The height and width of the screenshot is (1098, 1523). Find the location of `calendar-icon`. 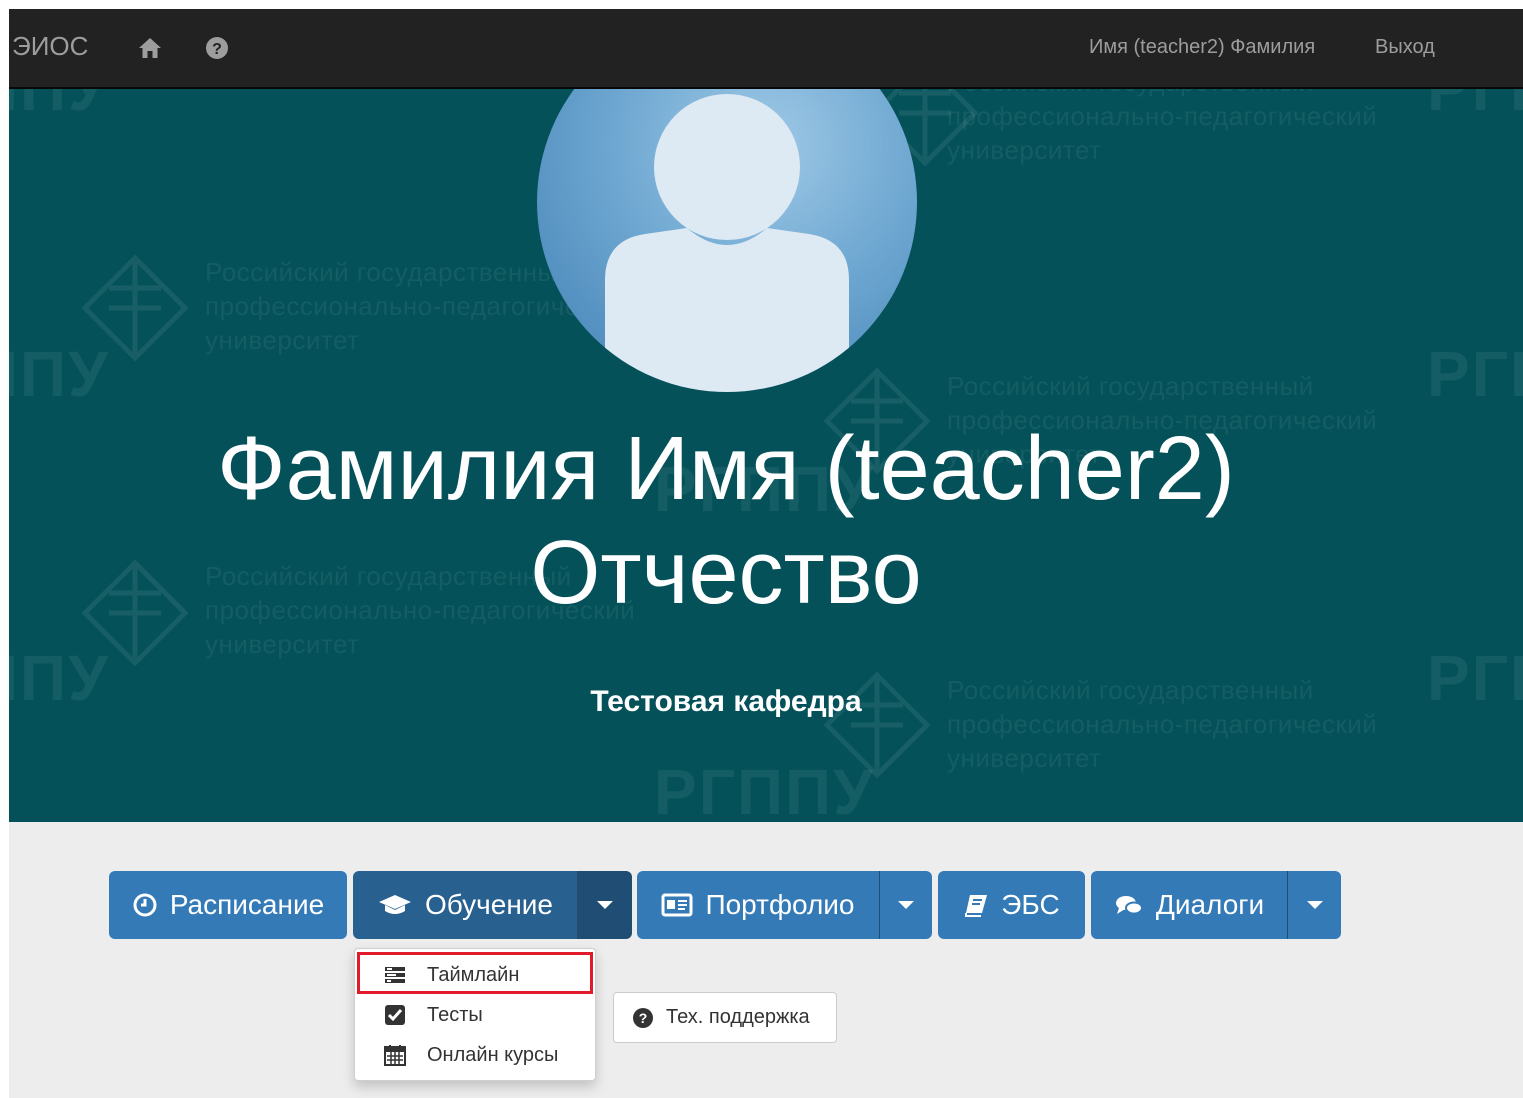

calendar-icon is located at coordinates (395, 1055).